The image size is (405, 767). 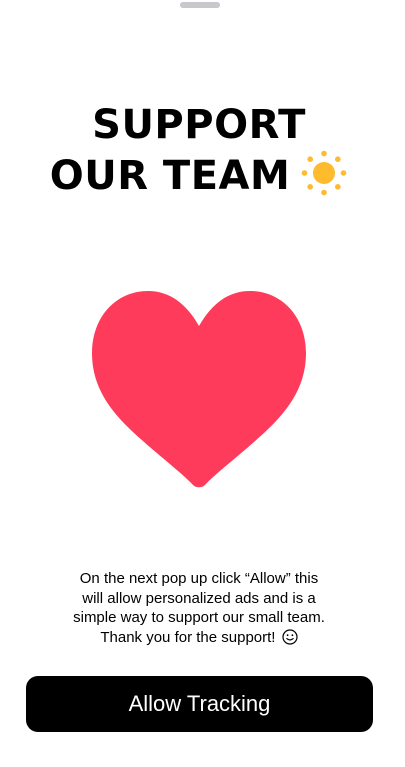 What do you see at coordinates (199, 704) in the screenshot?
I see `allow-tracking-button: Allow Tracking` at bounding box center [199, 704].